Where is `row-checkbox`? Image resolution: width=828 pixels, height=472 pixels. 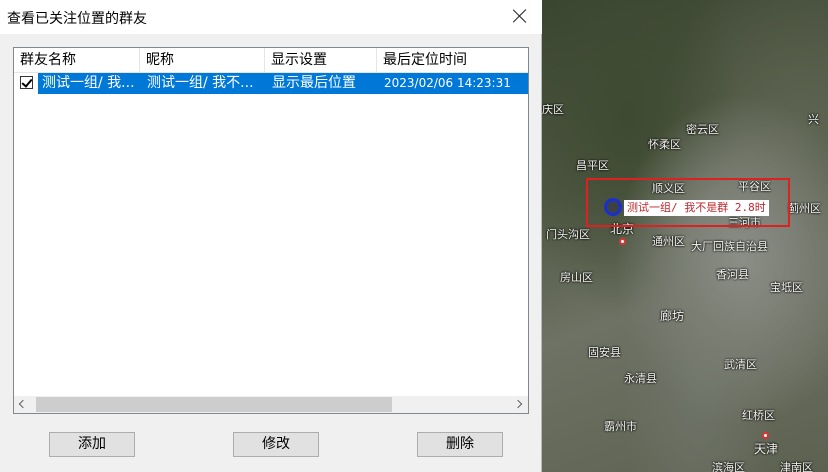
row-checkbox is located at coordinates (26, 82).